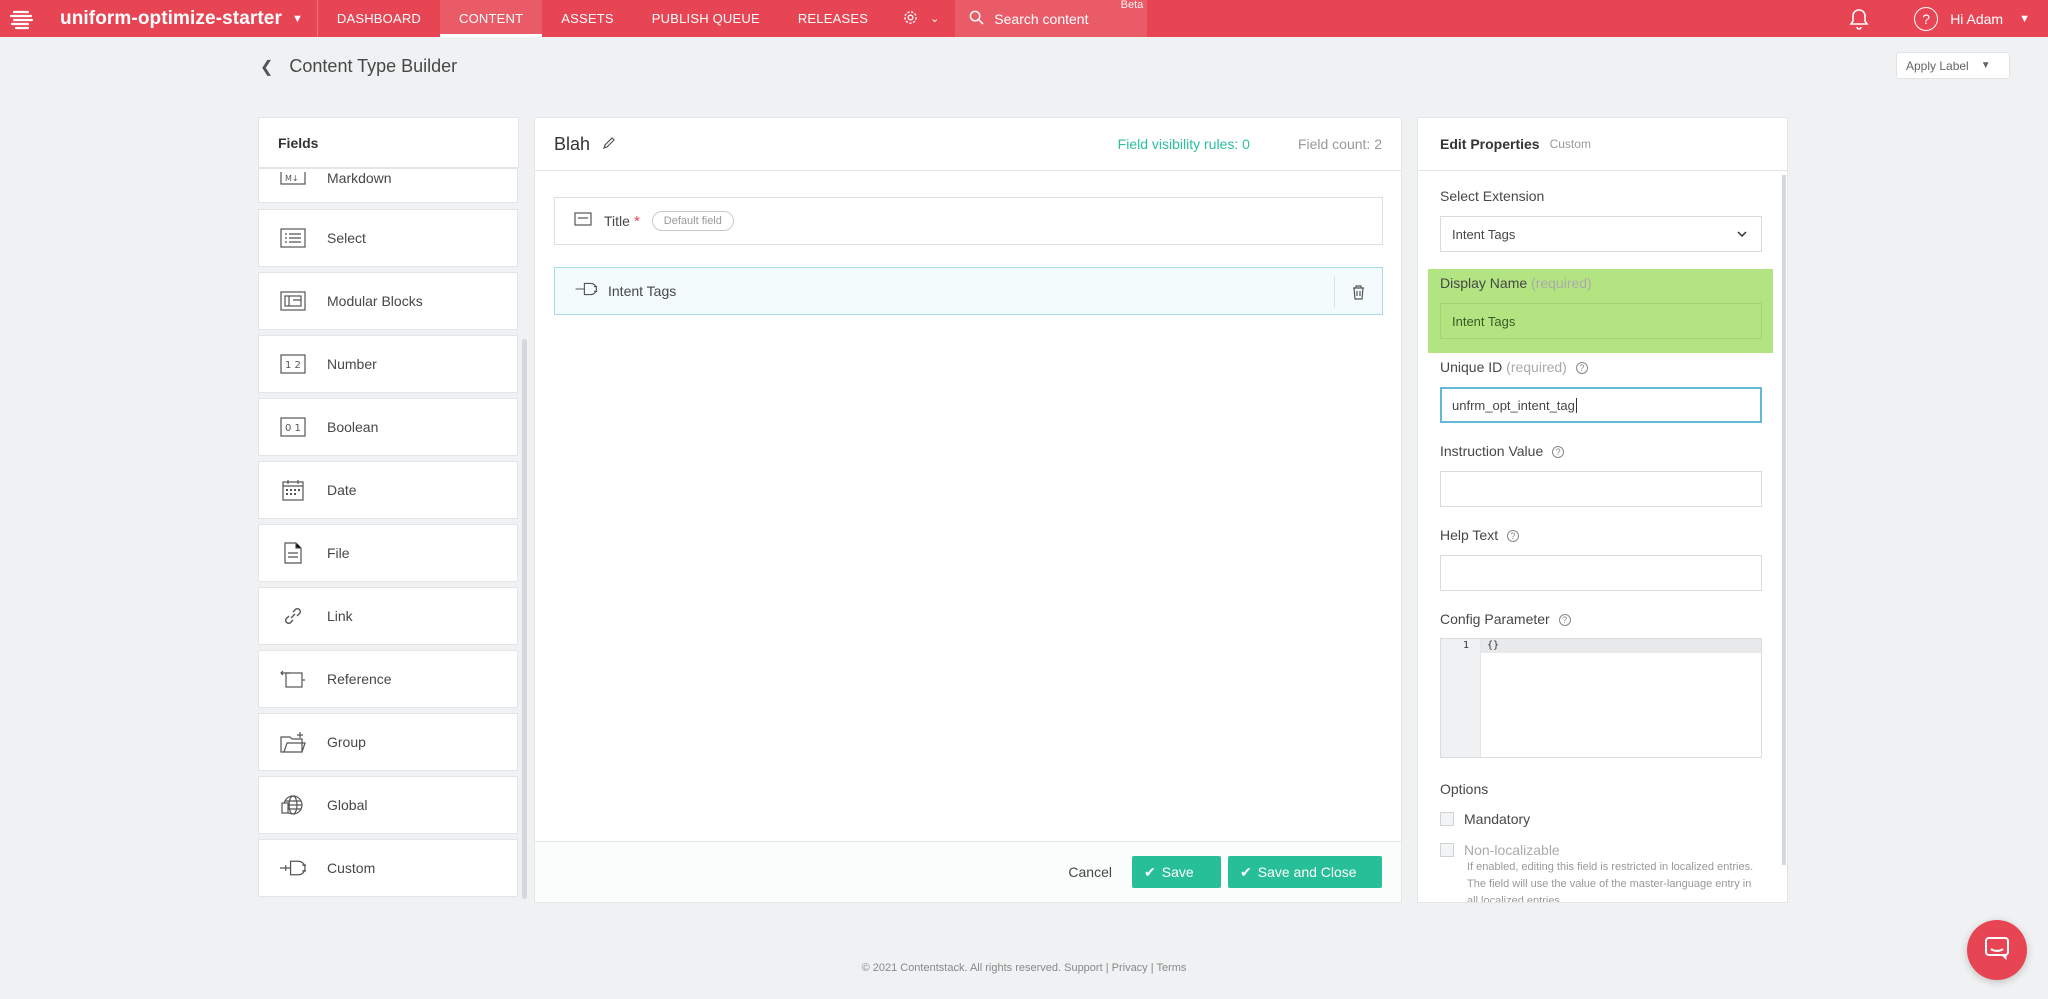  I want to click on mandatory-checkbox, so click(1447, 819).